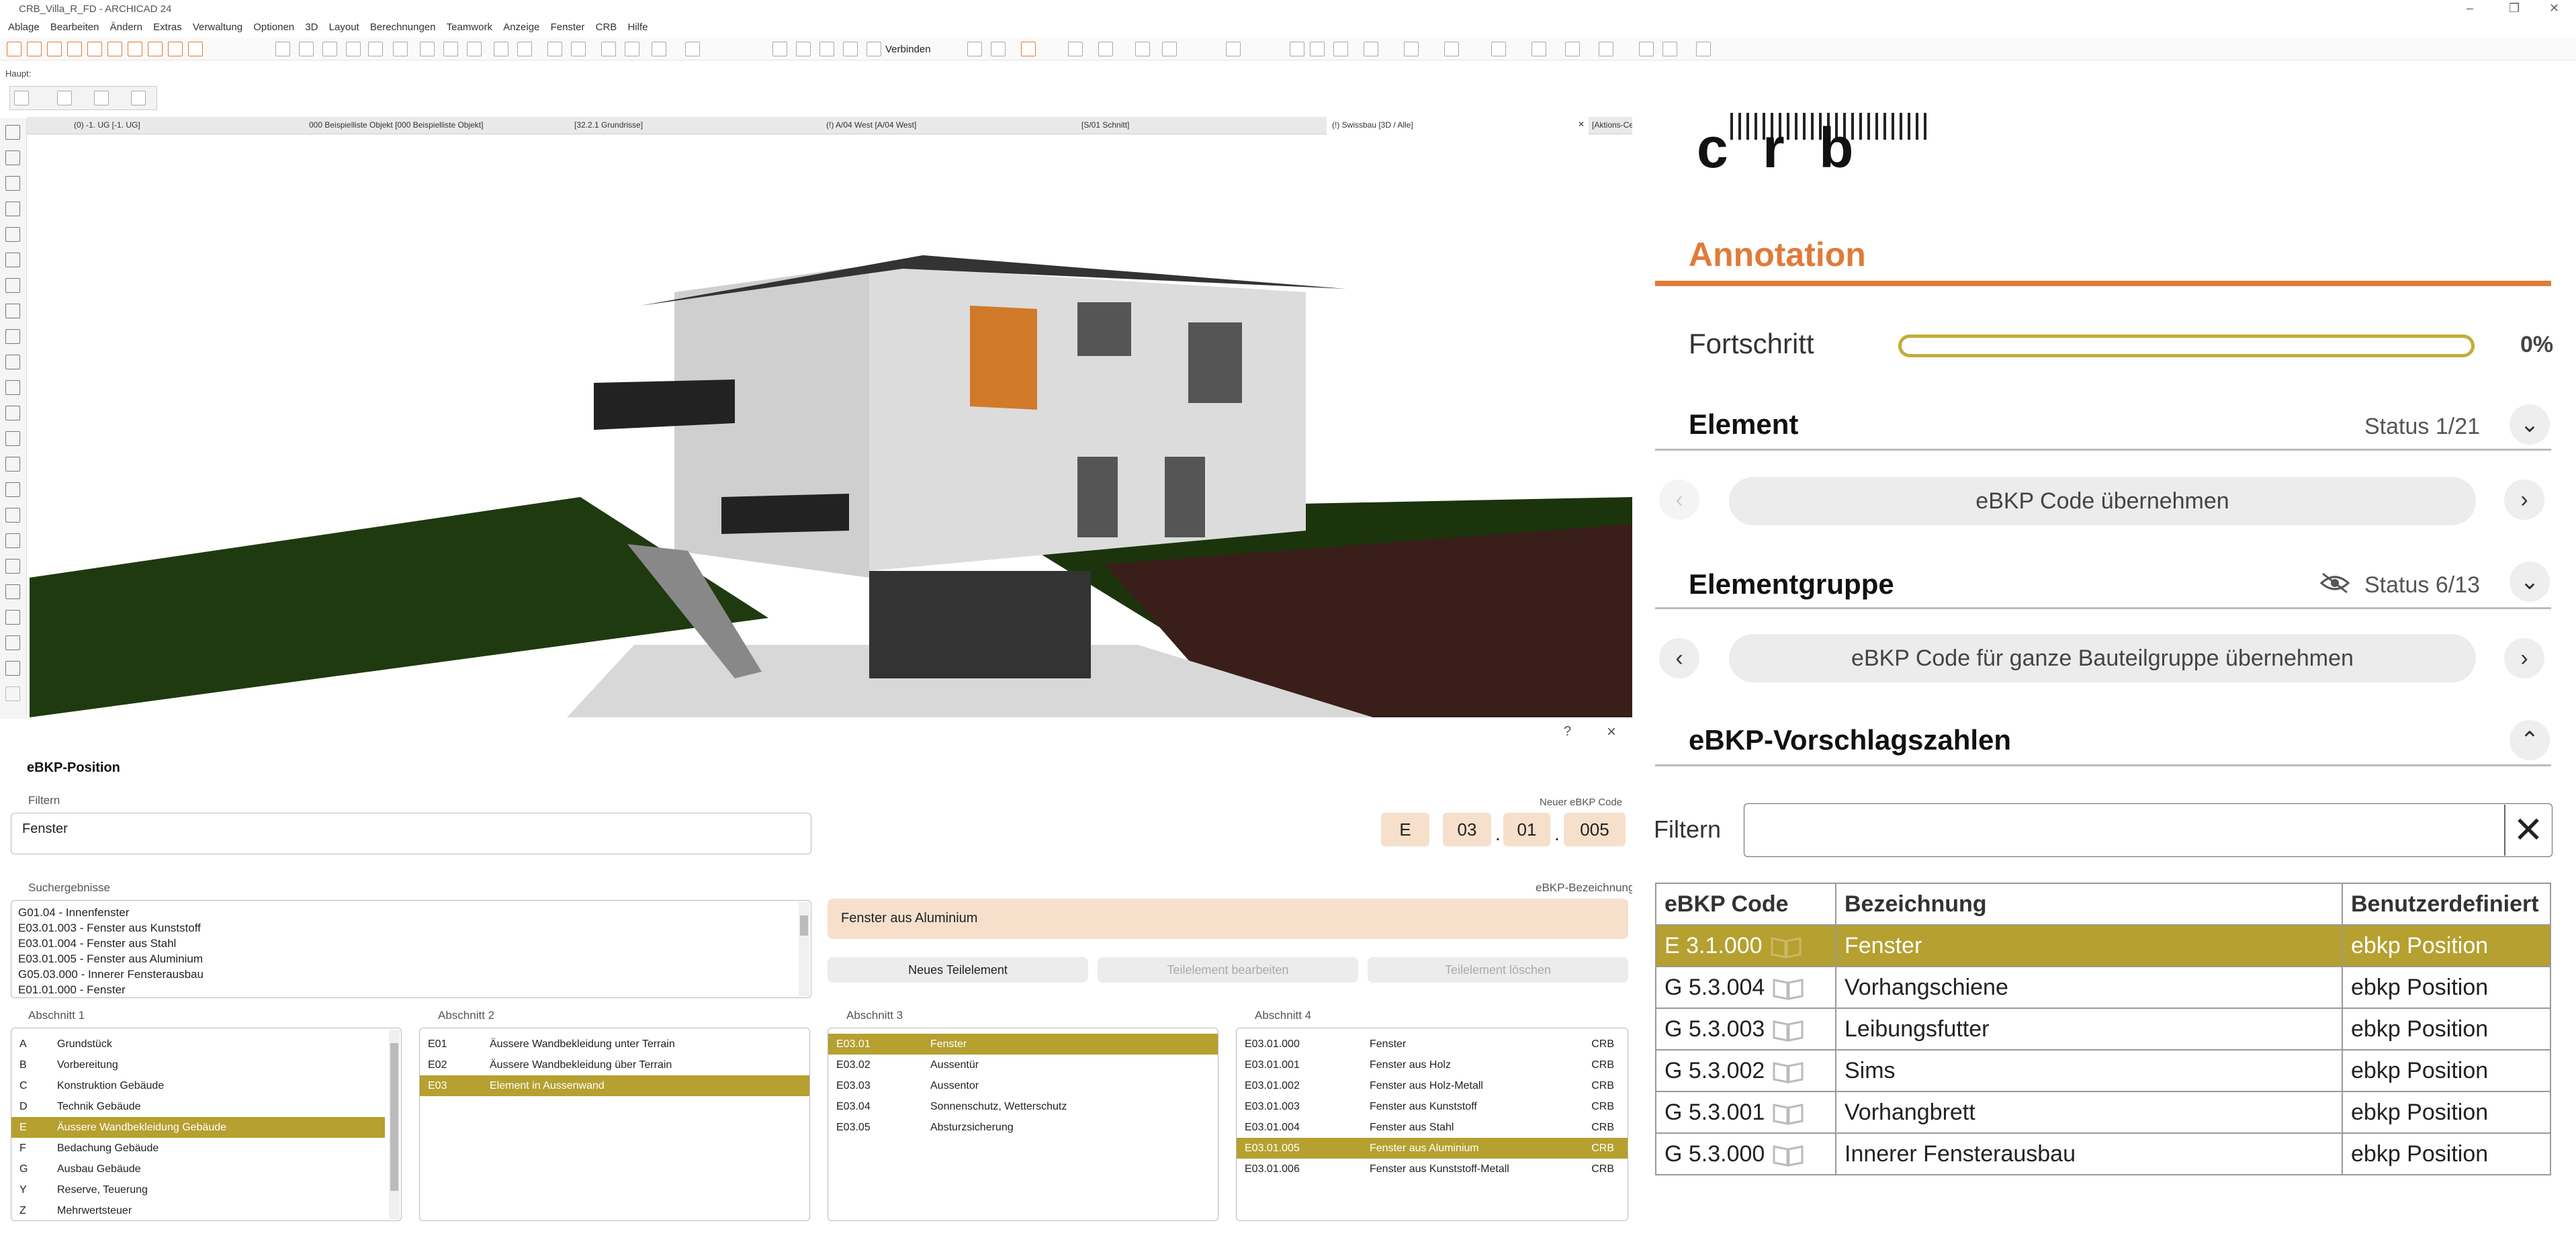 The height and width of the screenshot is (1252, 2576). What do you see at coordinates (1228, 919) in the screenshot?
I see `designation-field: Fenster aus Aluminium` at bounding box center [1228, 919].